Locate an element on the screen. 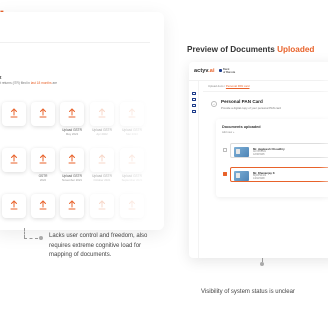 The image size is (328, 320). upload-tile-label: Upload GSTR May 2022 is located at coordinates (72, 132).